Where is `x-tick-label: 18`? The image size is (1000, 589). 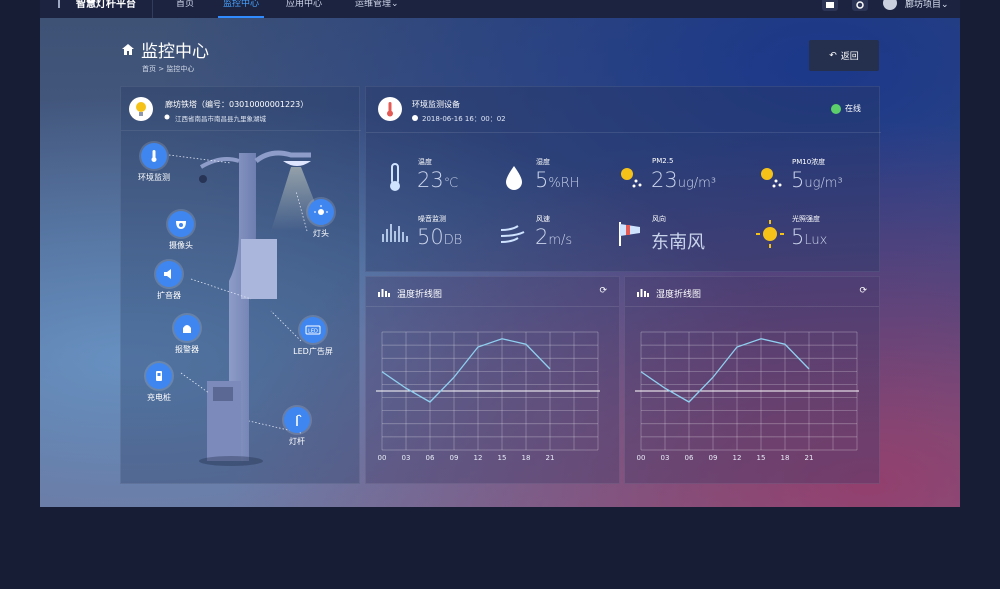 x-tick-label: 18 is located at coordinates (526, 458).